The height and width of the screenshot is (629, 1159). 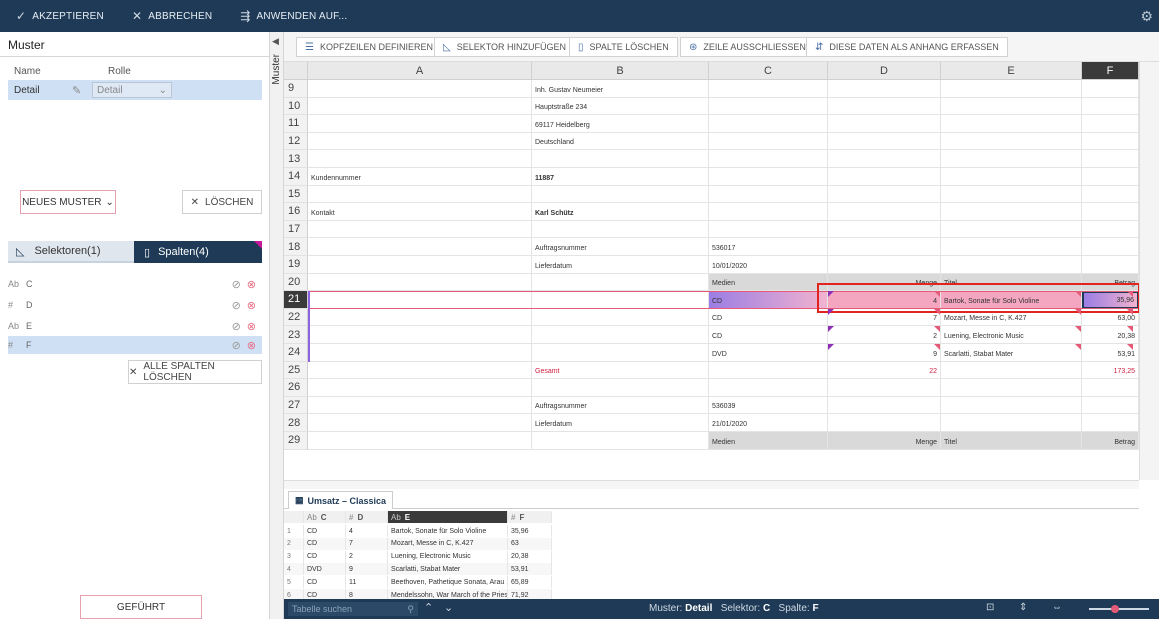 I want to click on cell-c16, so click(x=768, y=212).